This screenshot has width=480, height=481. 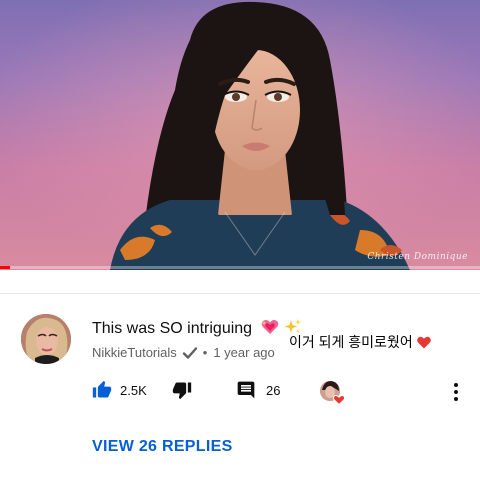 I want to click on thumbs-down-icon, so click(x=182, y=391).